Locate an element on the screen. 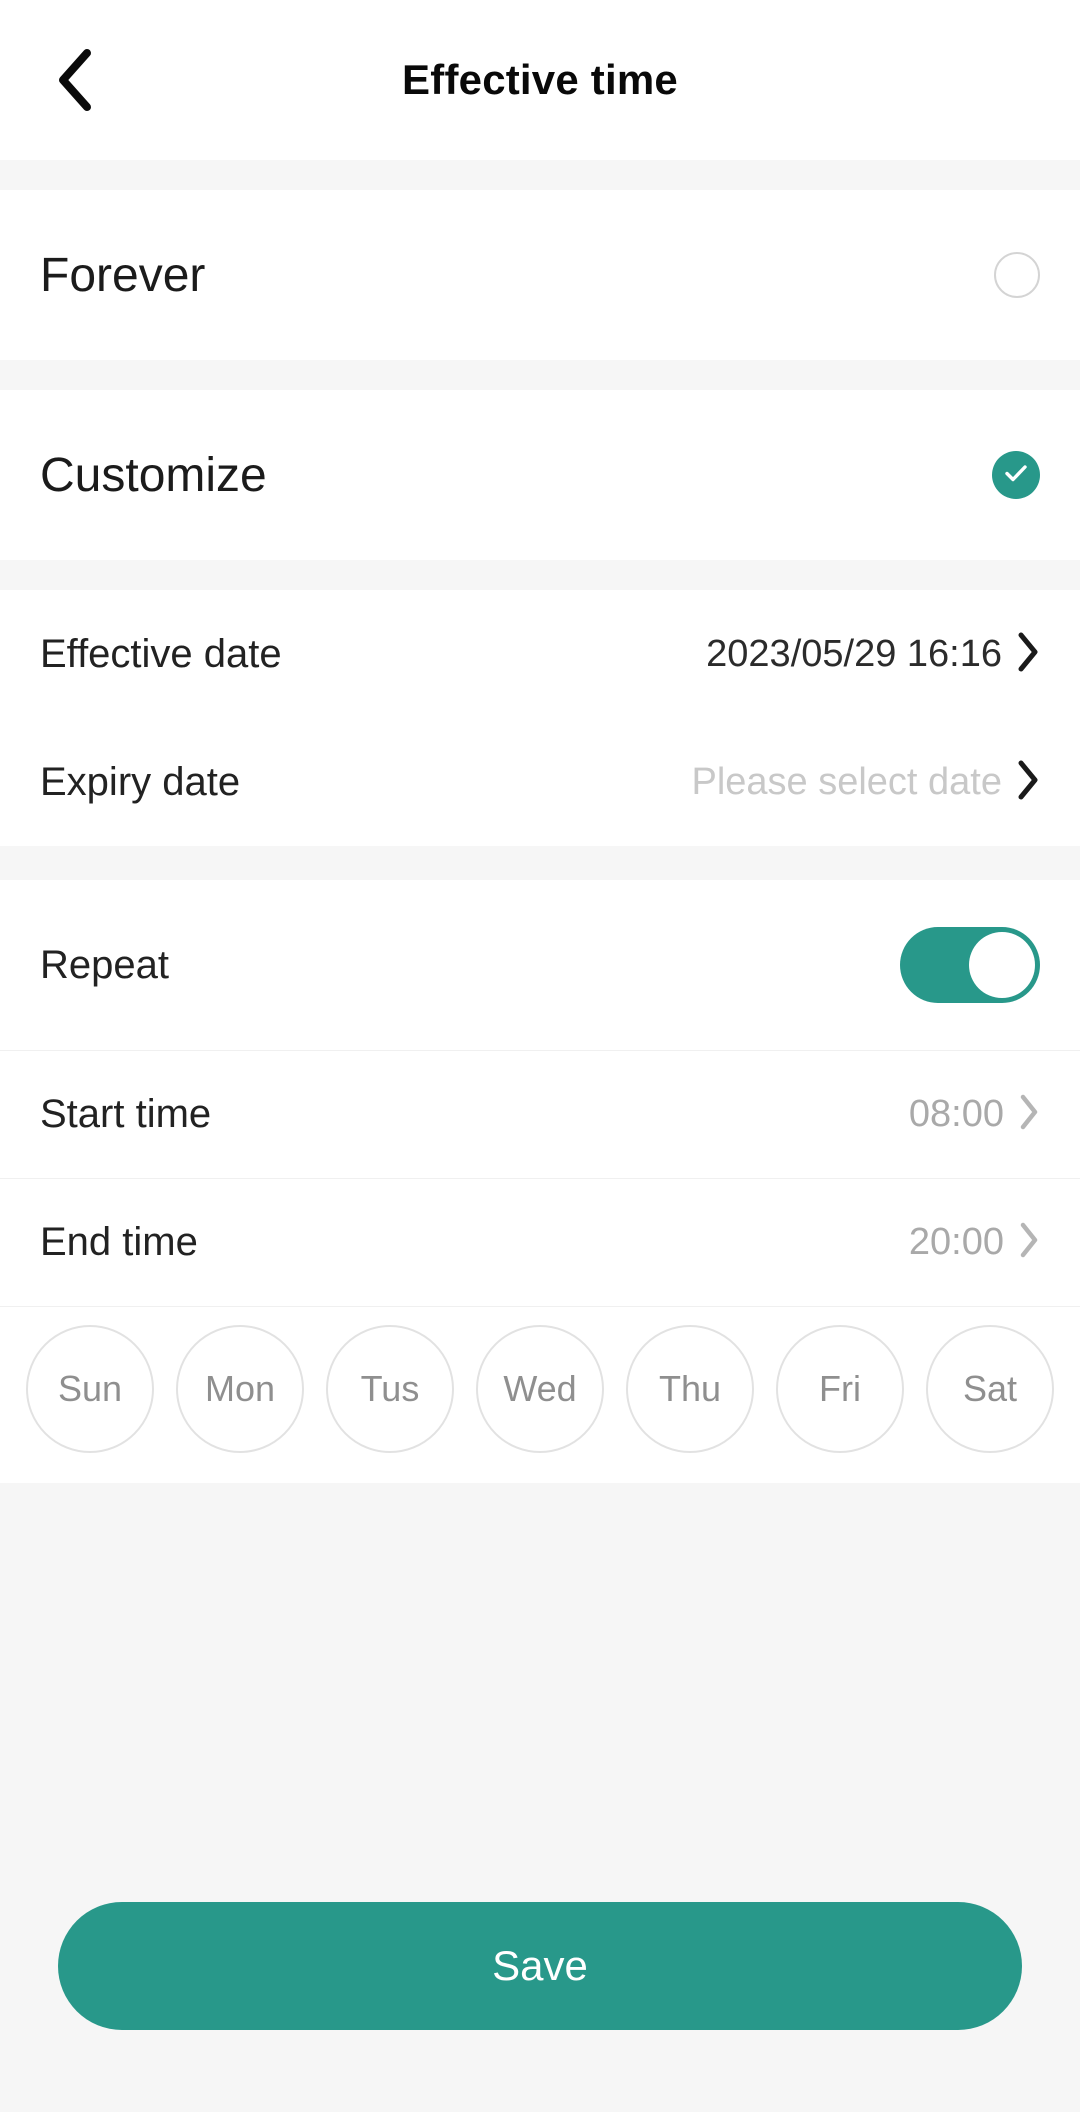 This screenshot has height=2112, width=1080. day-chip-mon: Mon is located at coordinates (240, 1389).